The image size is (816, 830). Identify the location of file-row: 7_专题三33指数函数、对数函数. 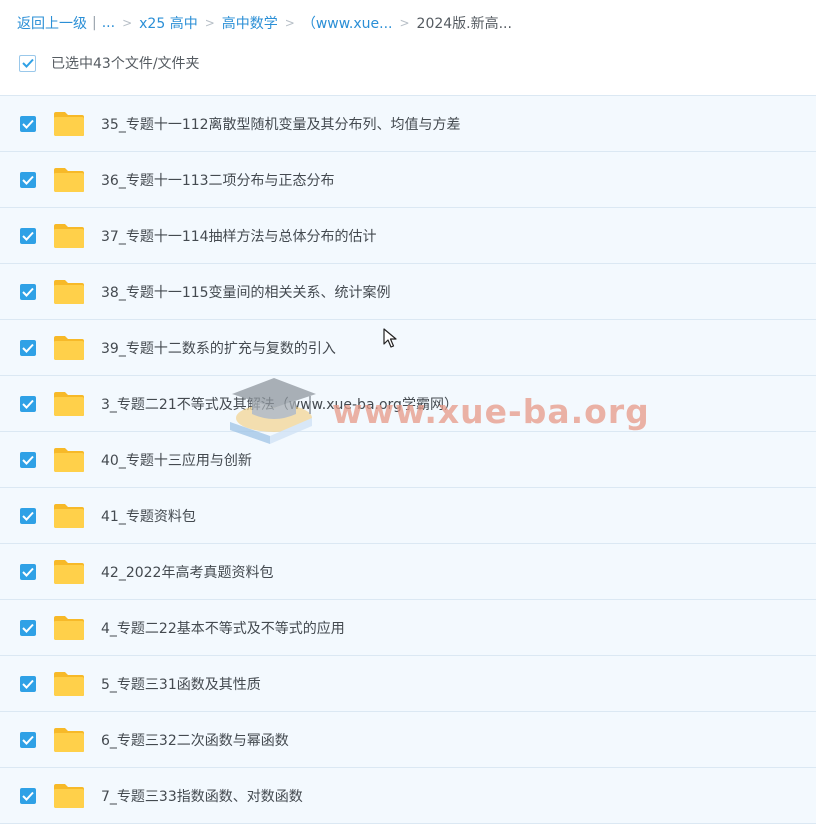
(408, 796).